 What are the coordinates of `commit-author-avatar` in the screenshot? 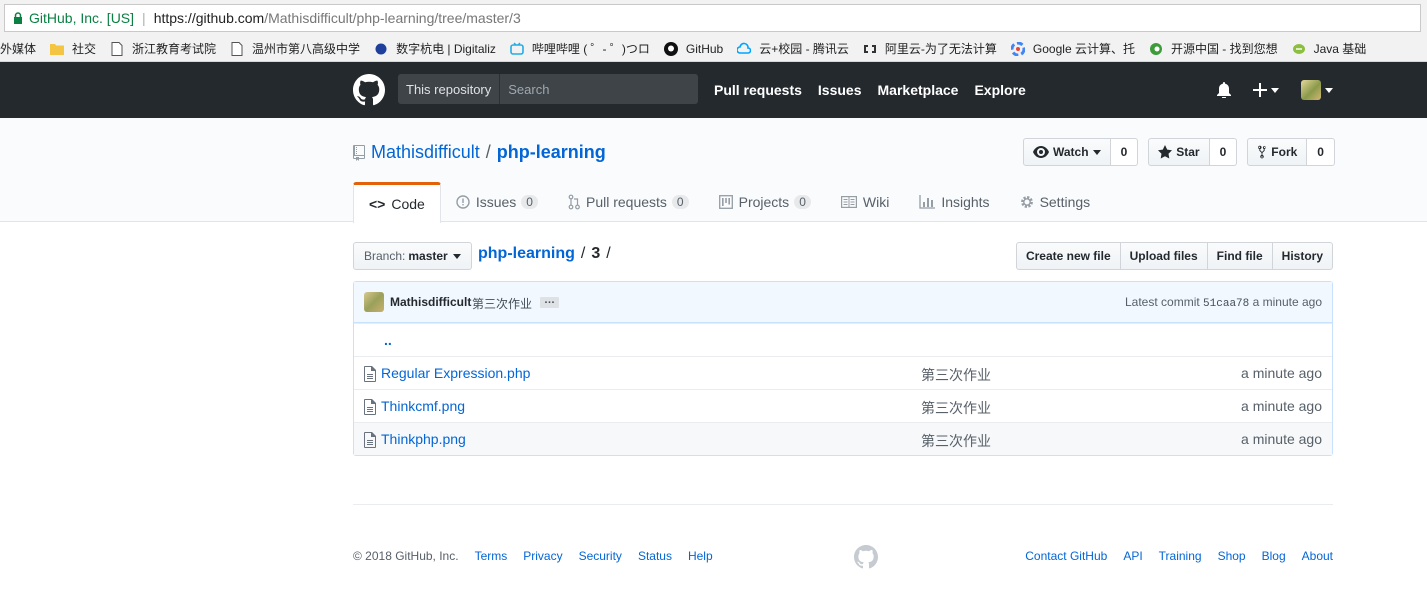 It's located at (374, 302).